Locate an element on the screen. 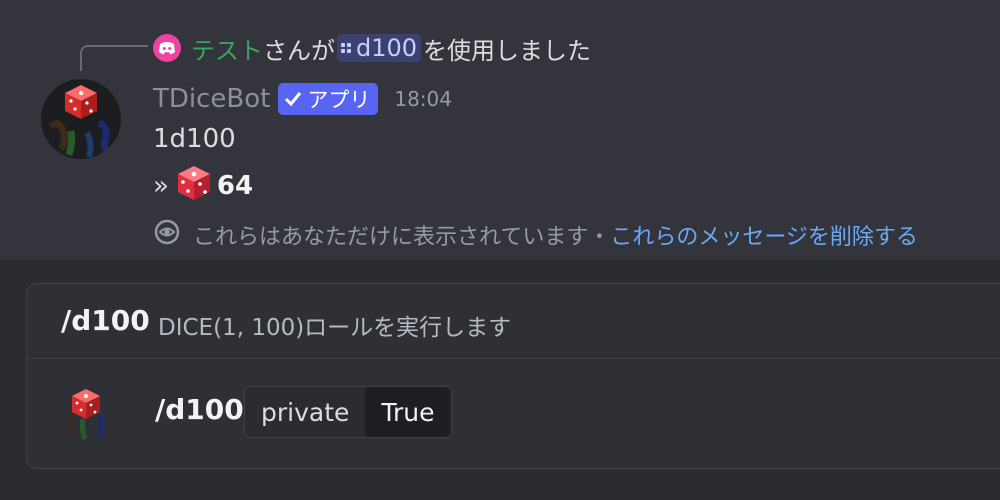  reply-context: テスト さんが d100 を使用しました is located at coordinates (372, 48).